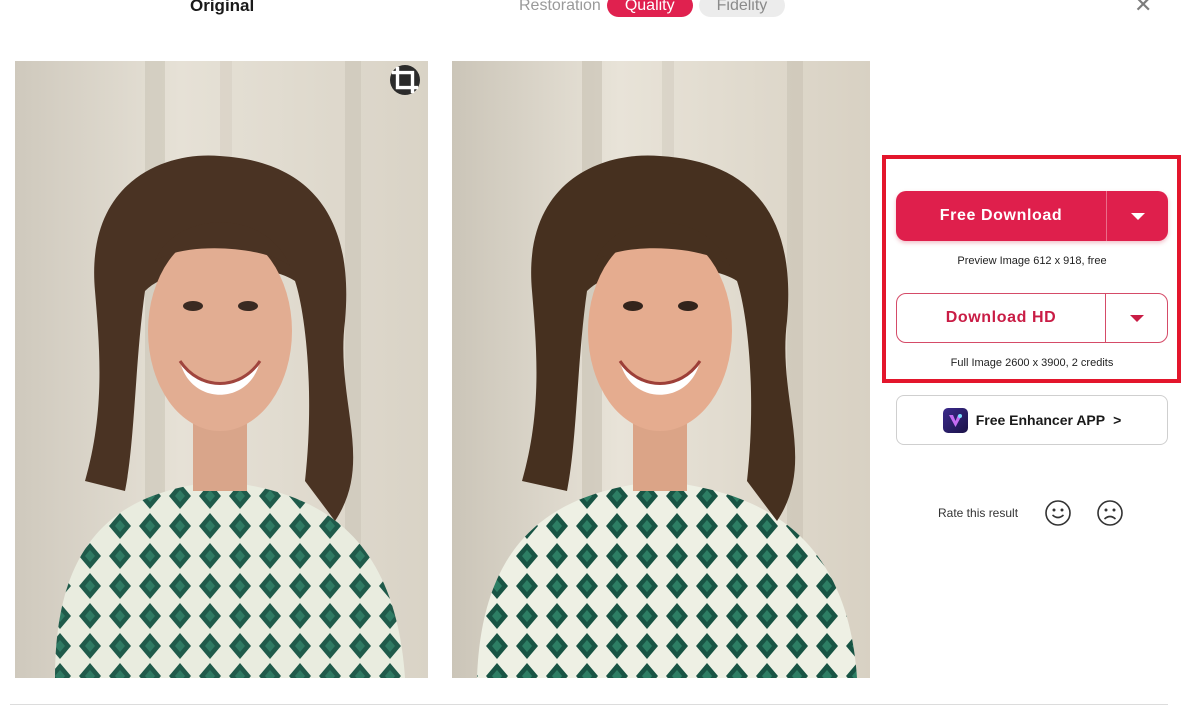 Image resolution: width=1183 pixels, height=711 pixels. Describe the element at coordinates (589, 704) in the screenshot. I see `bottom-divider` at that location.